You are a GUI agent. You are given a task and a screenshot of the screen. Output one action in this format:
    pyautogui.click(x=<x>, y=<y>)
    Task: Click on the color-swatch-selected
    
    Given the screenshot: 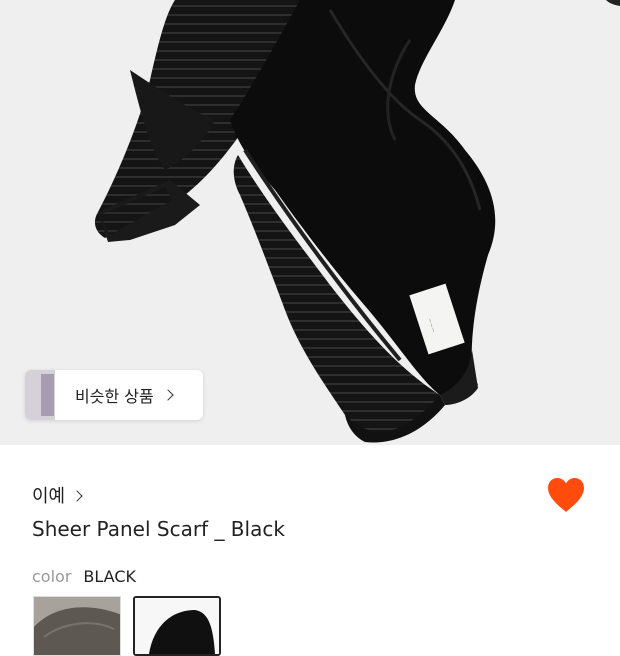 What is the action you would take?
    pyautogui.click(x=177, y=626)
    